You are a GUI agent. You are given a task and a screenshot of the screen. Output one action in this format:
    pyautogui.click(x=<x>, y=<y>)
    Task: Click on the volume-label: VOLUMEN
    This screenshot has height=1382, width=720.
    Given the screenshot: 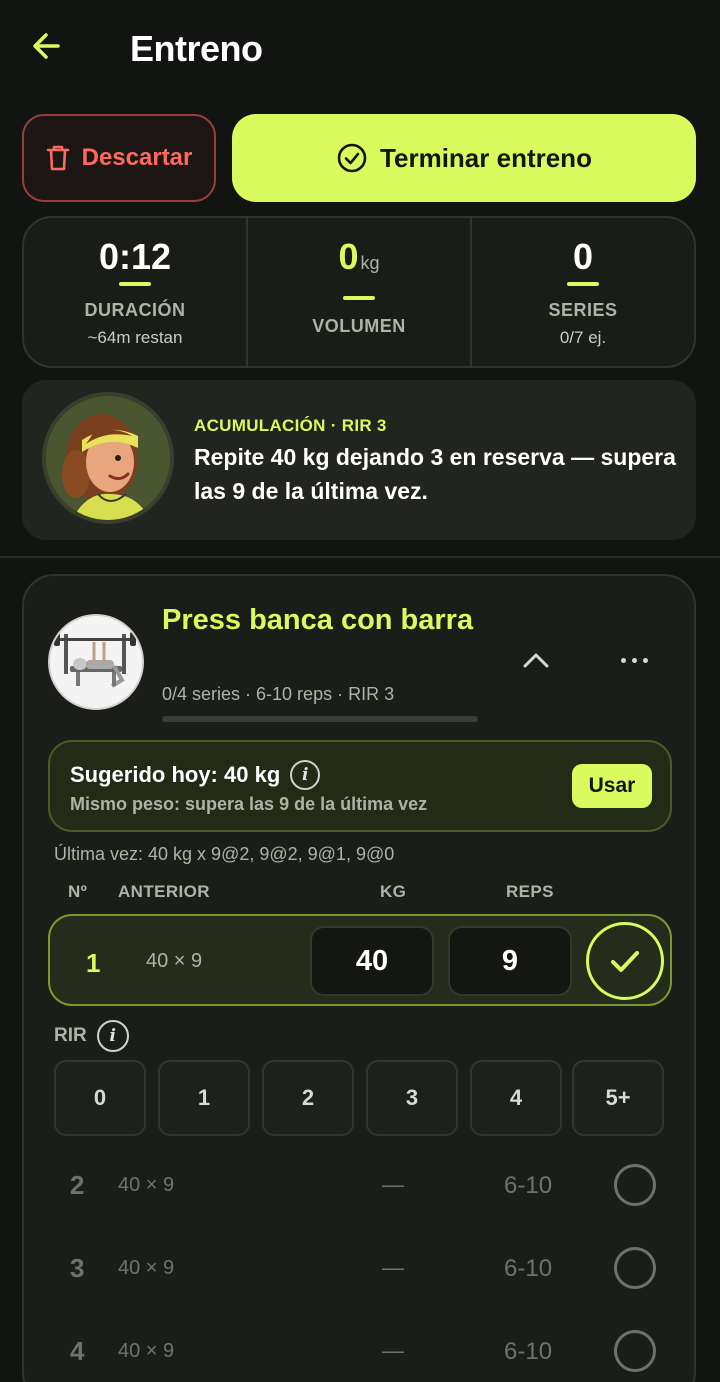 What is the action you would take?
    pyautogui.click(x=359, y=326)
    